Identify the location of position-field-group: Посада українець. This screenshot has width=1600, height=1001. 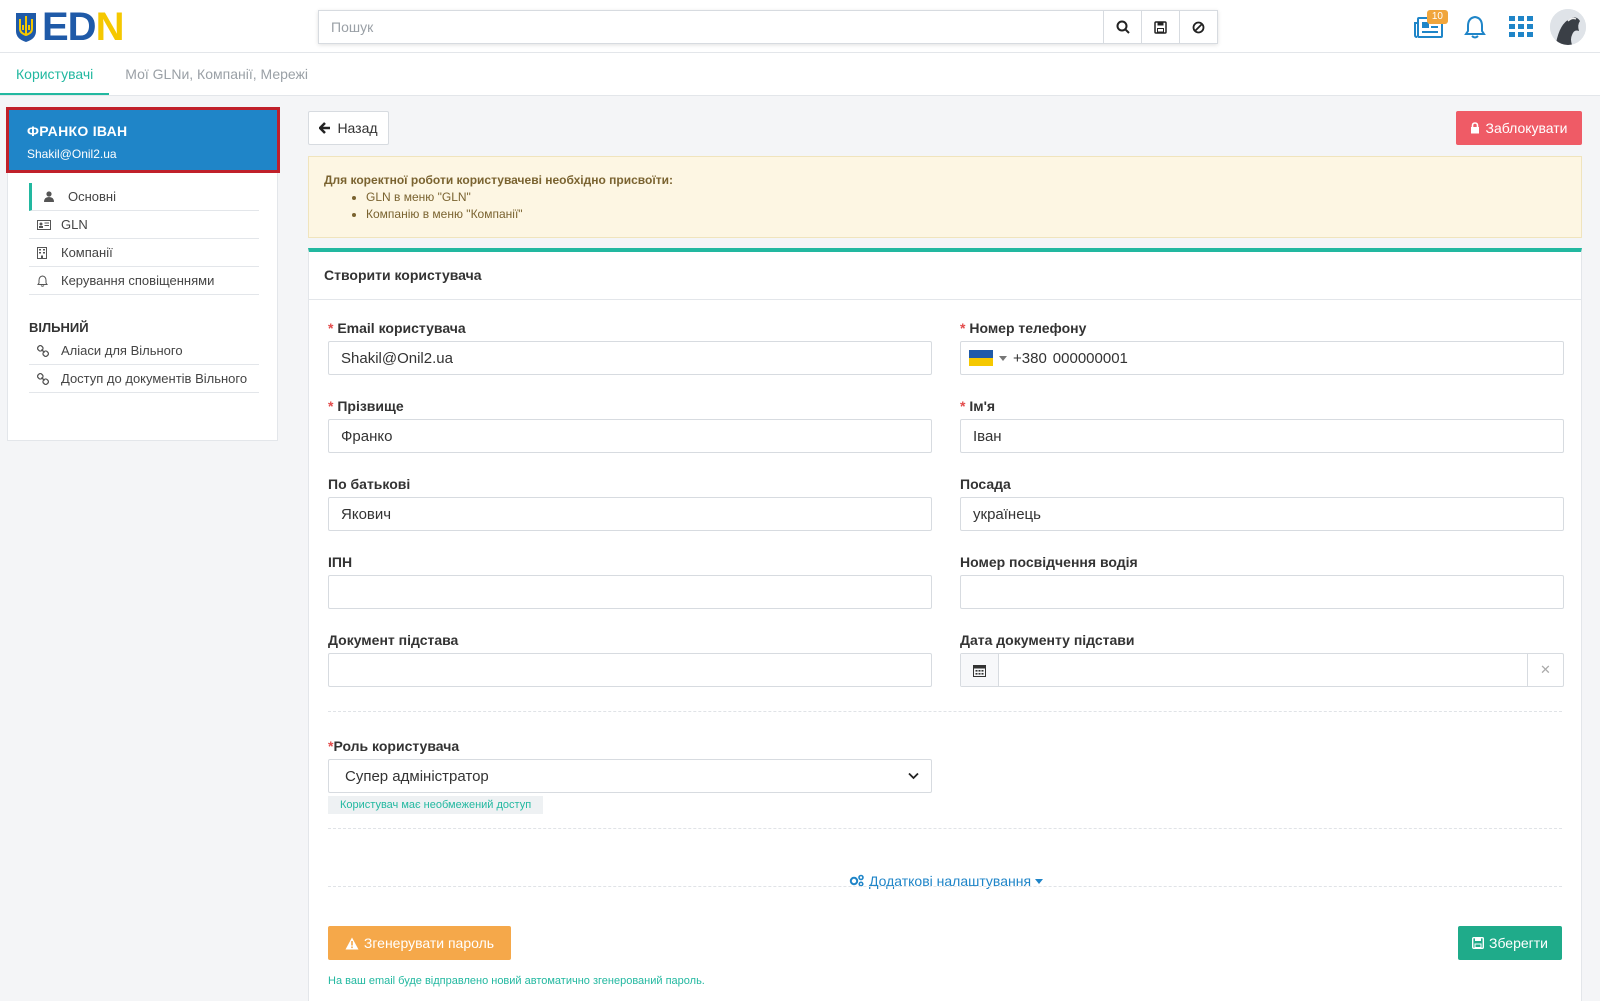
(1262, 502).